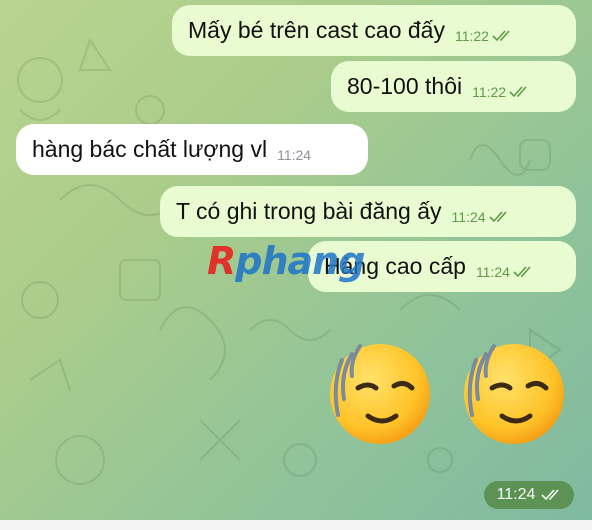  I want to click on message-text: hàng bác chất lượng vl, so click(150, 149).